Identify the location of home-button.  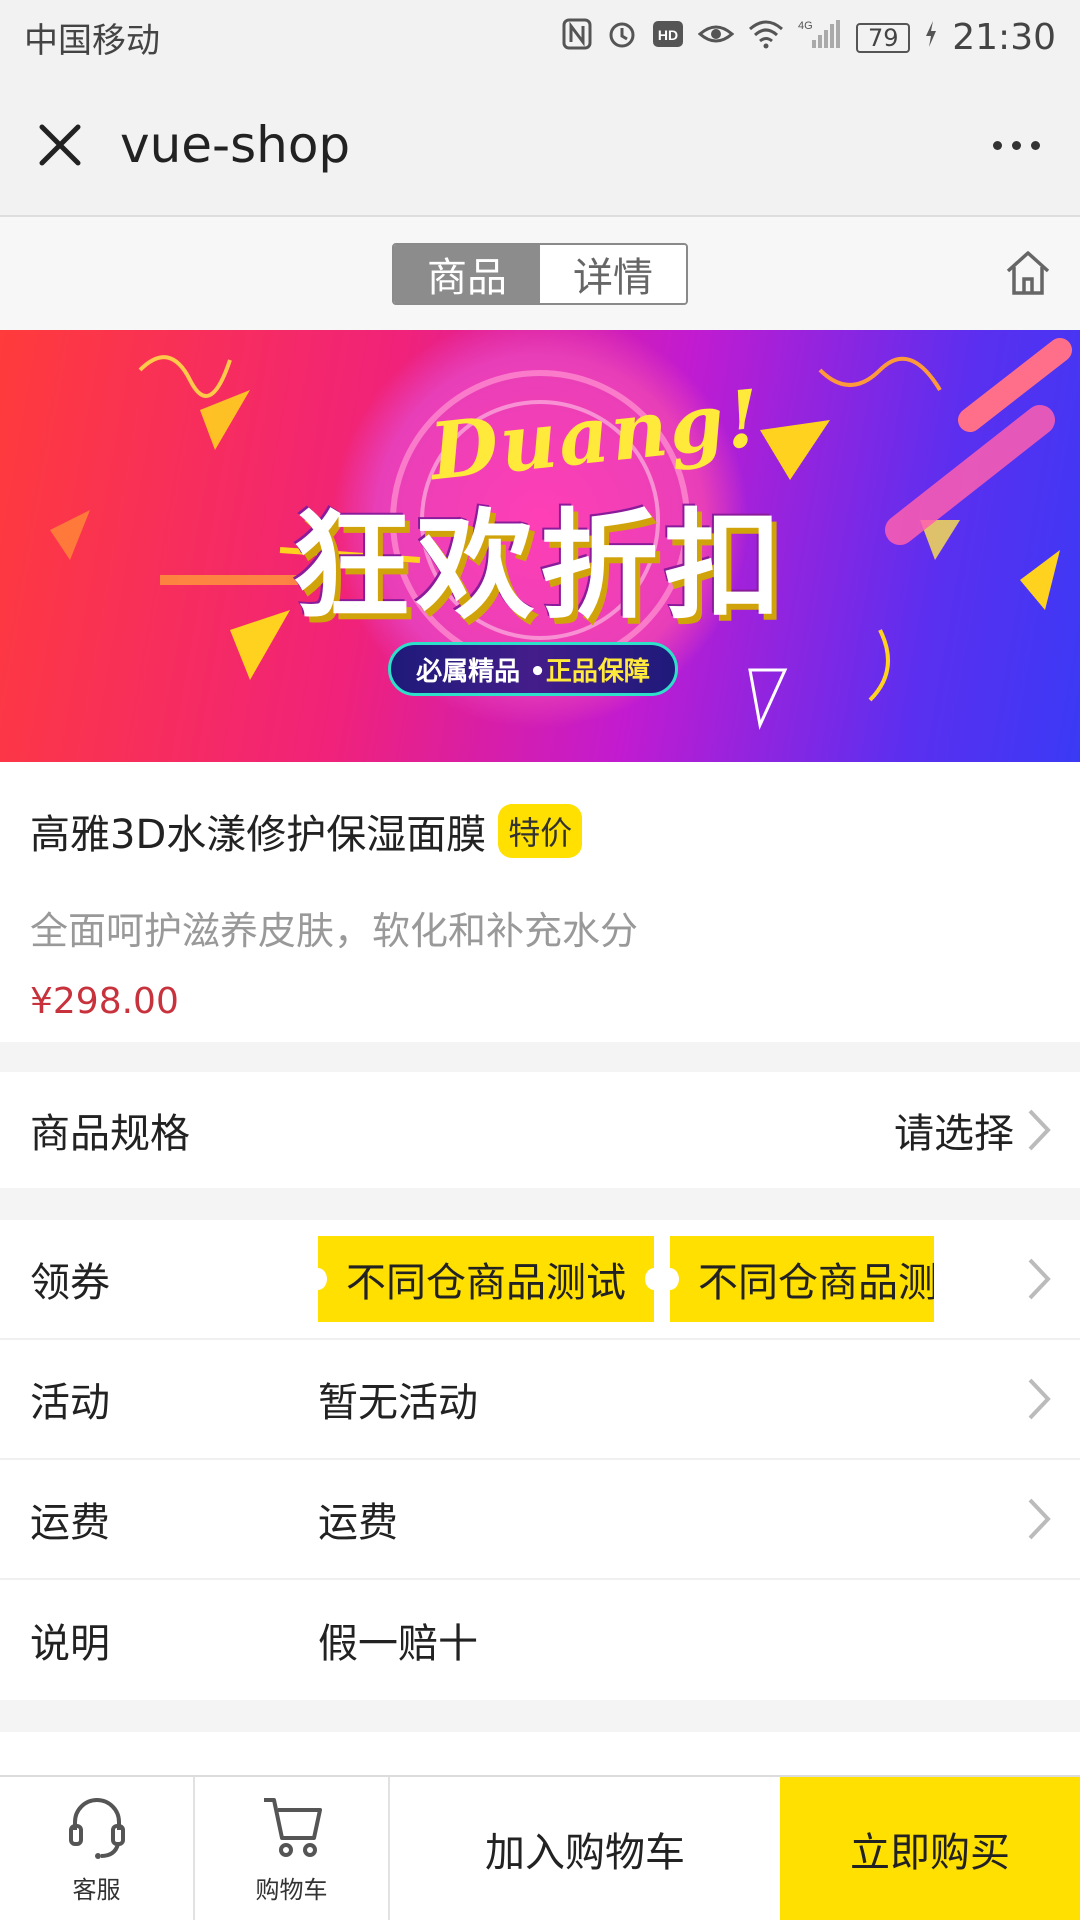
(1028, 273).